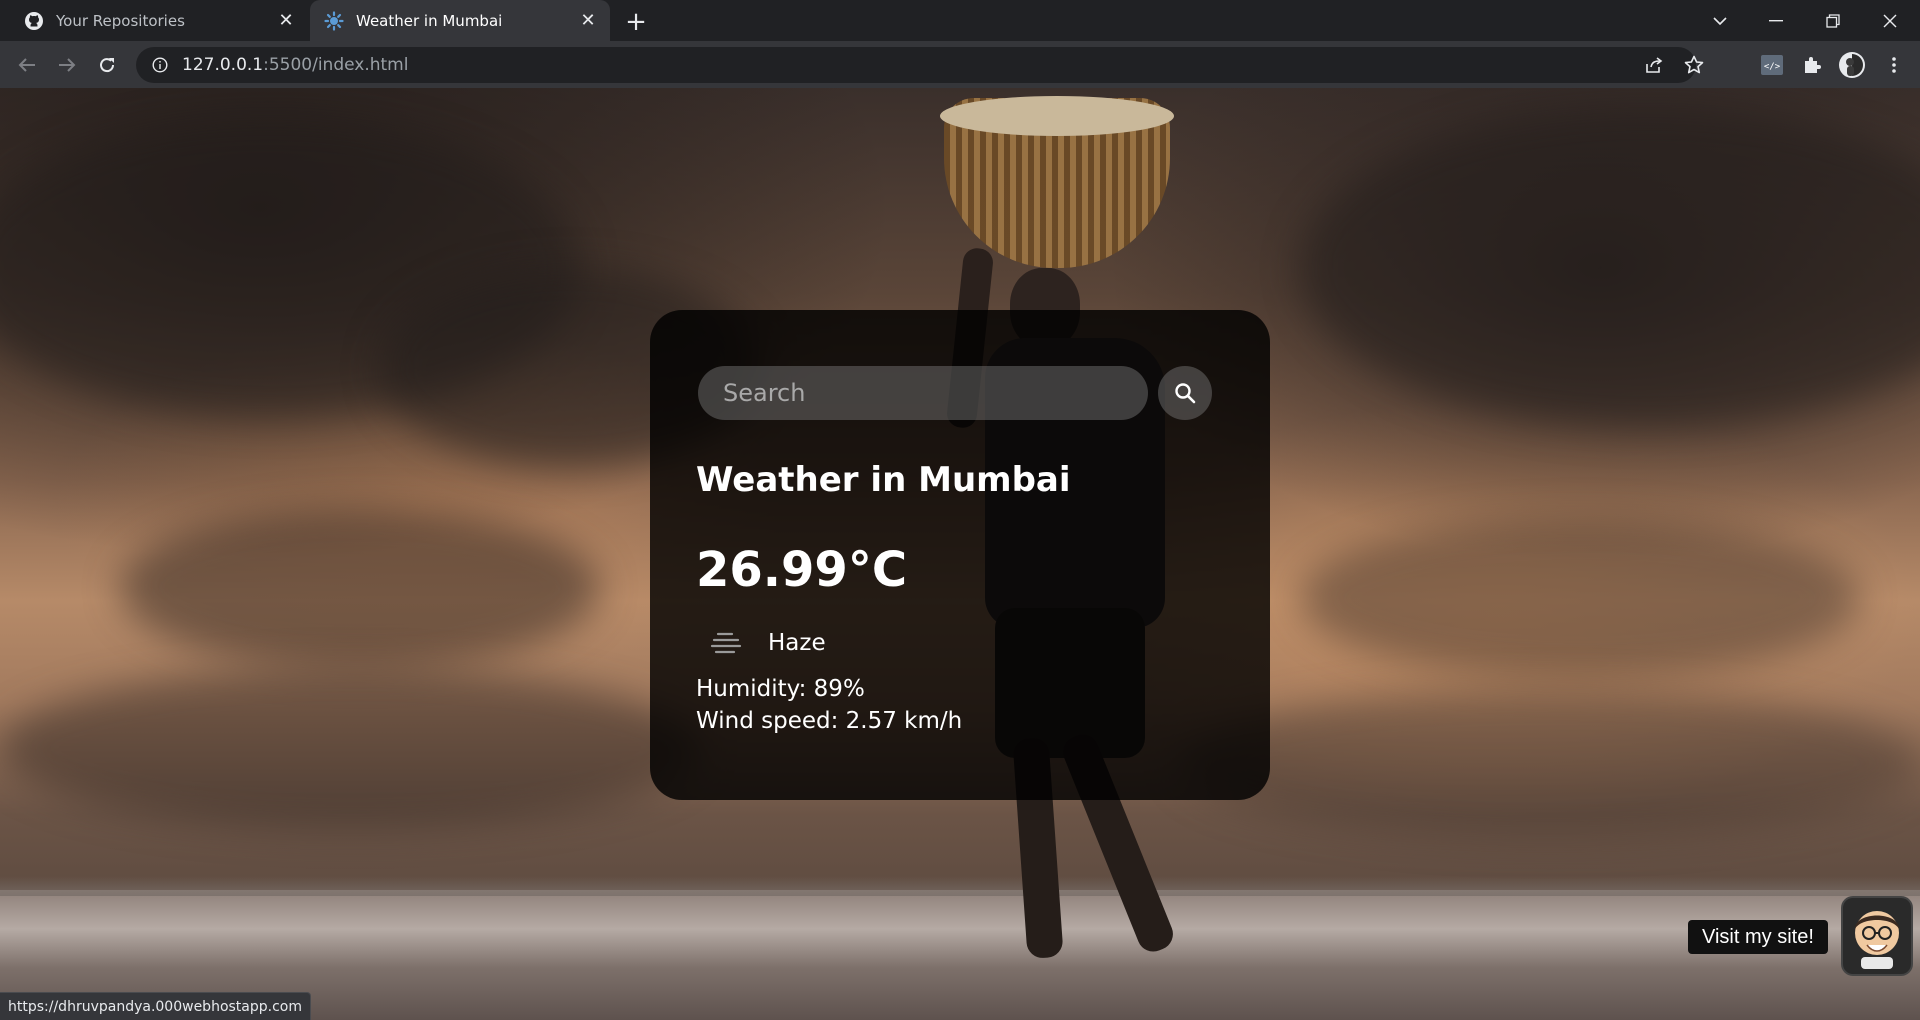  I want to click on temperature: 26.99°C, so click(802, 570).